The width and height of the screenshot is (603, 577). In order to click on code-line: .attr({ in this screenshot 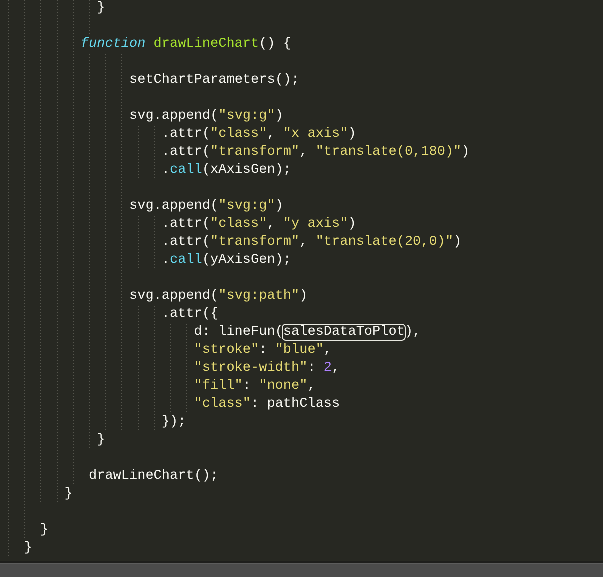, I will do `click(190, 315)`.